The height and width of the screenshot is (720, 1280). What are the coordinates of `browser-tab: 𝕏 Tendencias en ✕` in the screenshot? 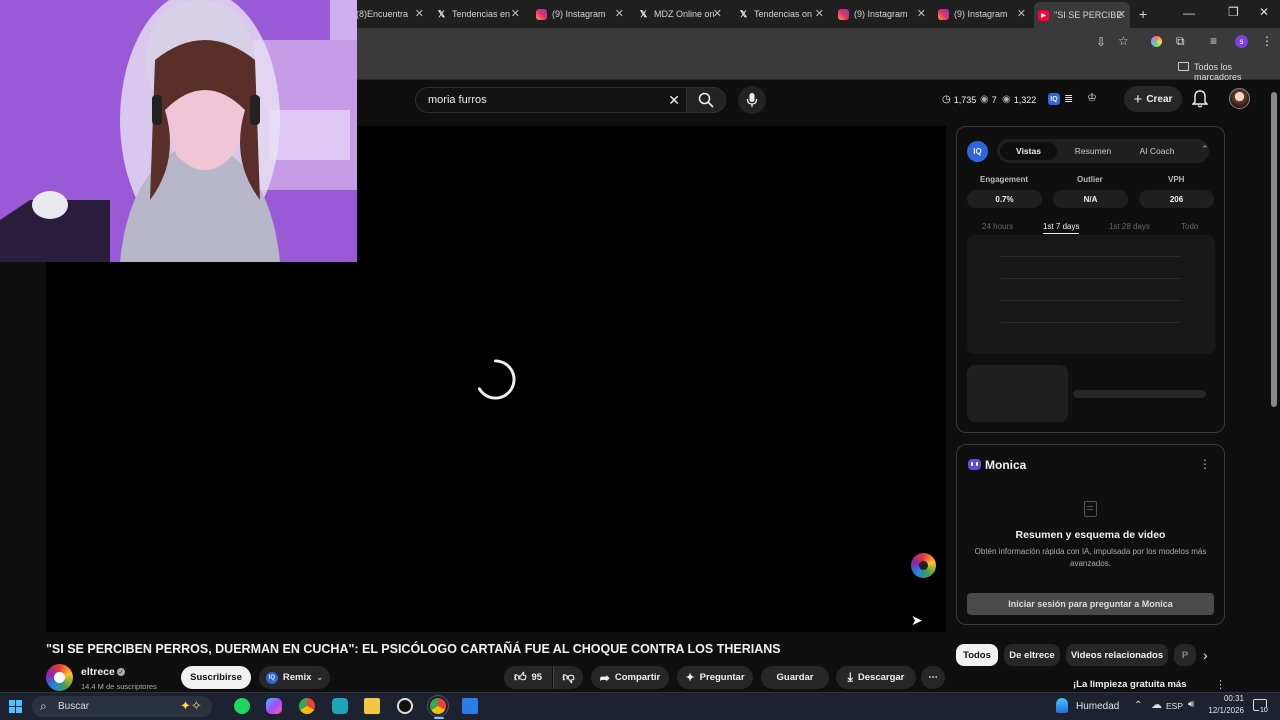 It's located at (478, 14).